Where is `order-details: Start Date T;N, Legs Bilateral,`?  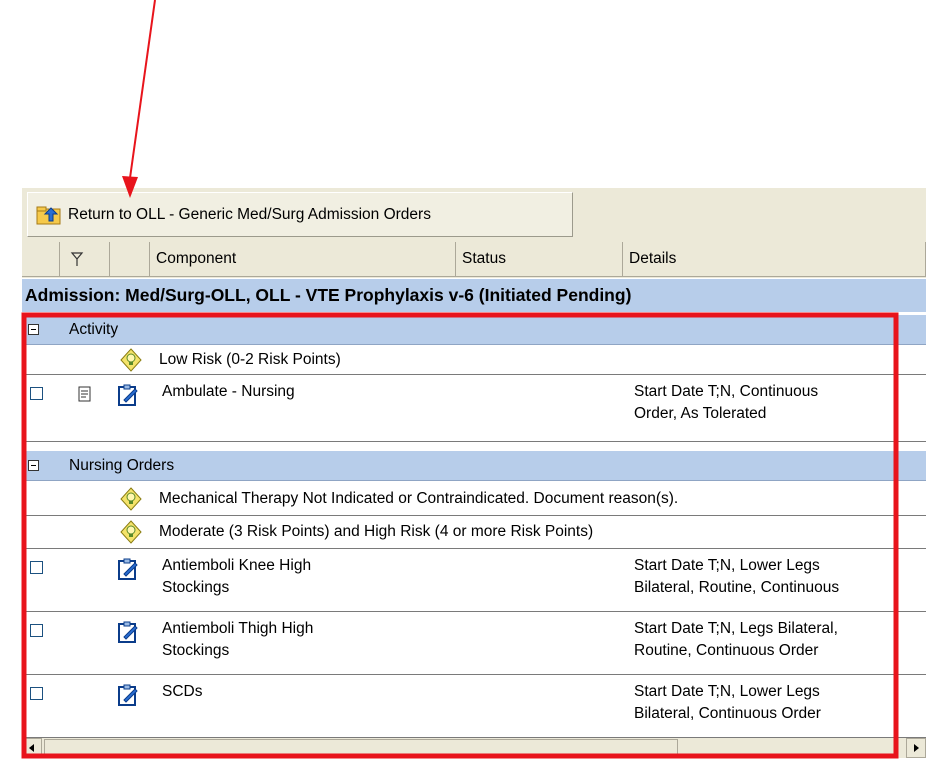
order-details: Start Date T;N, Legs Bilateral, is located at coordinates (736, 628).